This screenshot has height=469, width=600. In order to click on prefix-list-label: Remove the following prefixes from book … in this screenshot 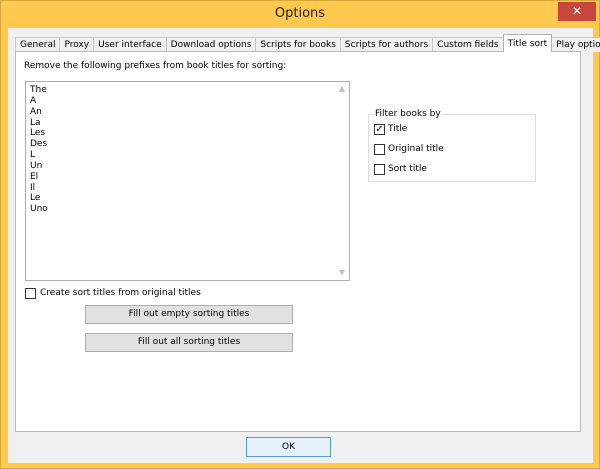, I will do `click(155, 66)`.